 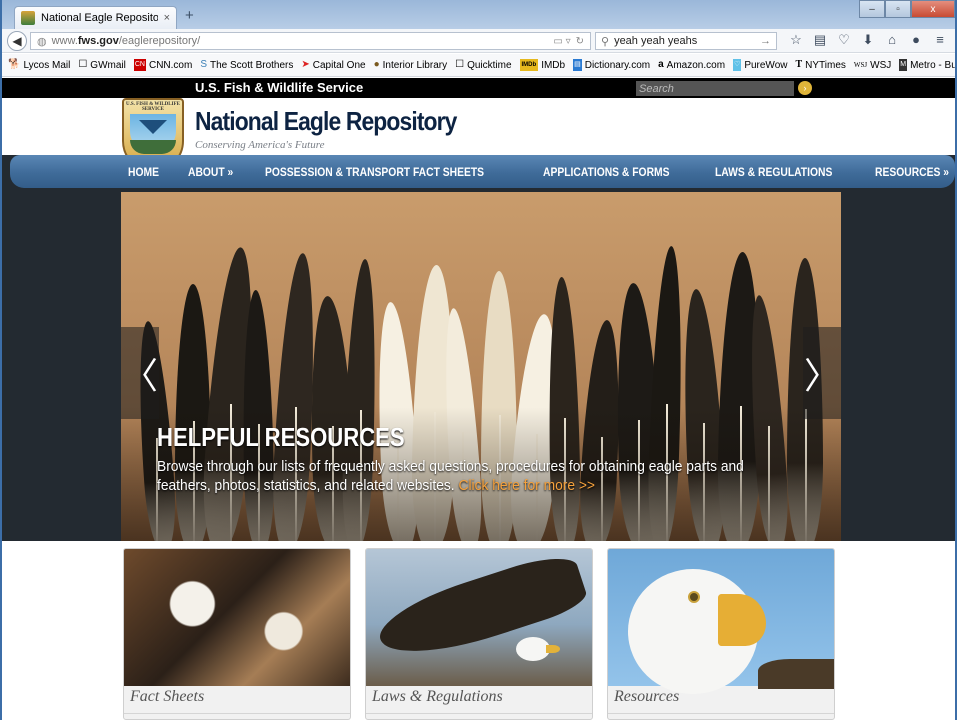 I want to click on search-go-icon: →, so click(x=765, y=41).